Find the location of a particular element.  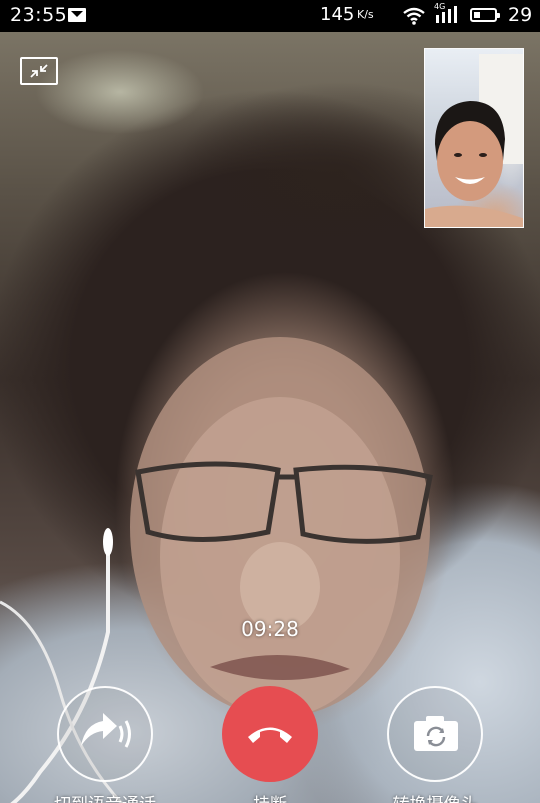

network-speed-unit: K/s is located at coordinates (365, 14).